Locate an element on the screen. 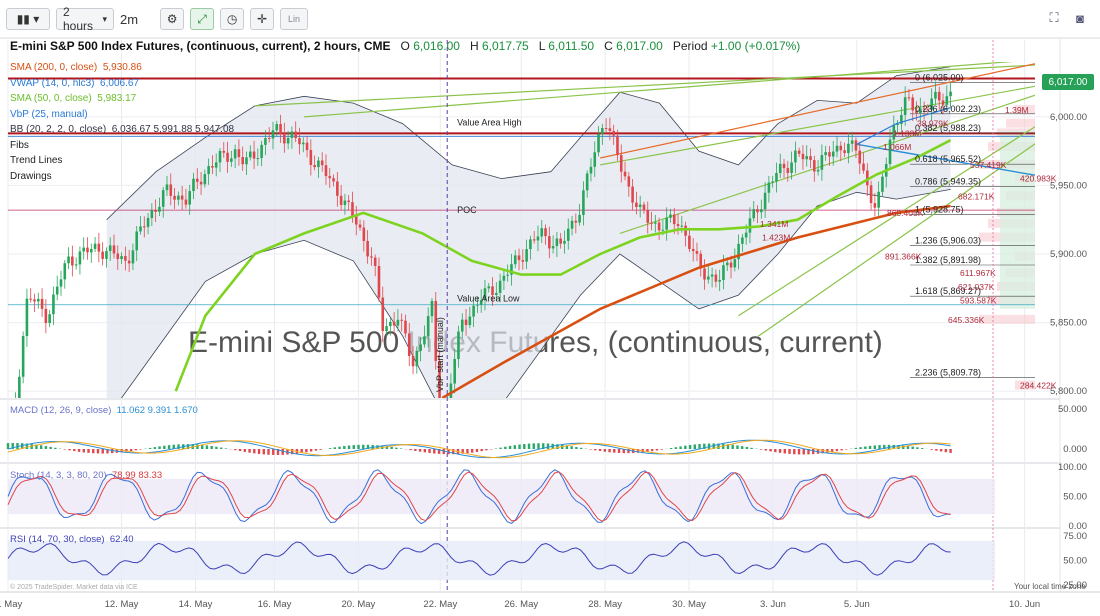  fib-level-label: 0 (6,025.00) is located at coordinates (939, 78).